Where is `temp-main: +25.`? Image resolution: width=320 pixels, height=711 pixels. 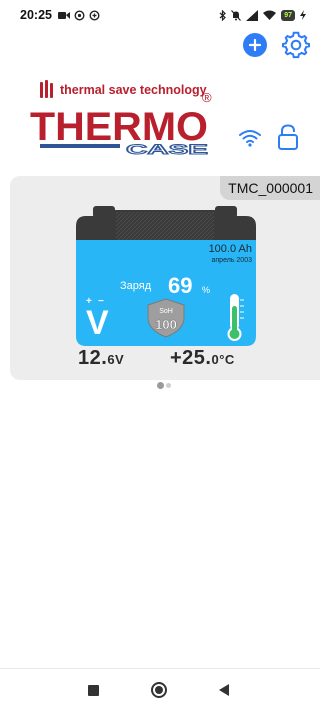
temp-main: +25. is located at coordinates (191, 358).